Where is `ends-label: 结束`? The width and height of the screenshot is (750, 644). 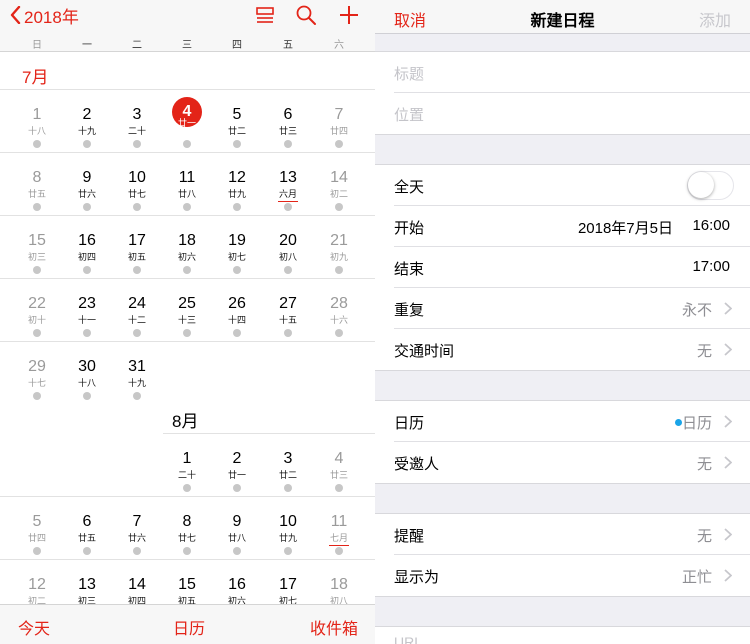 ends-label: 结束 is located at coordinates (409, 269).